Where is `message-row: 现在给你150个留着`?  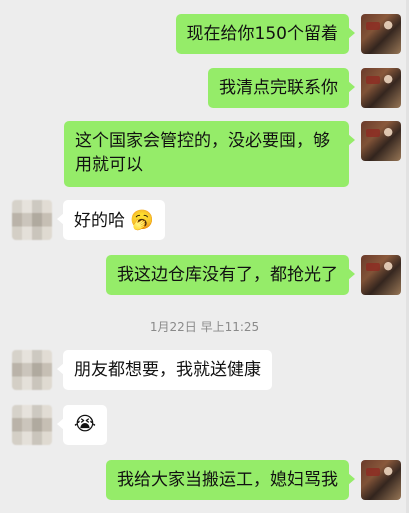 message-row: 现在给你150个留着 is located at coordinates (204, 34).